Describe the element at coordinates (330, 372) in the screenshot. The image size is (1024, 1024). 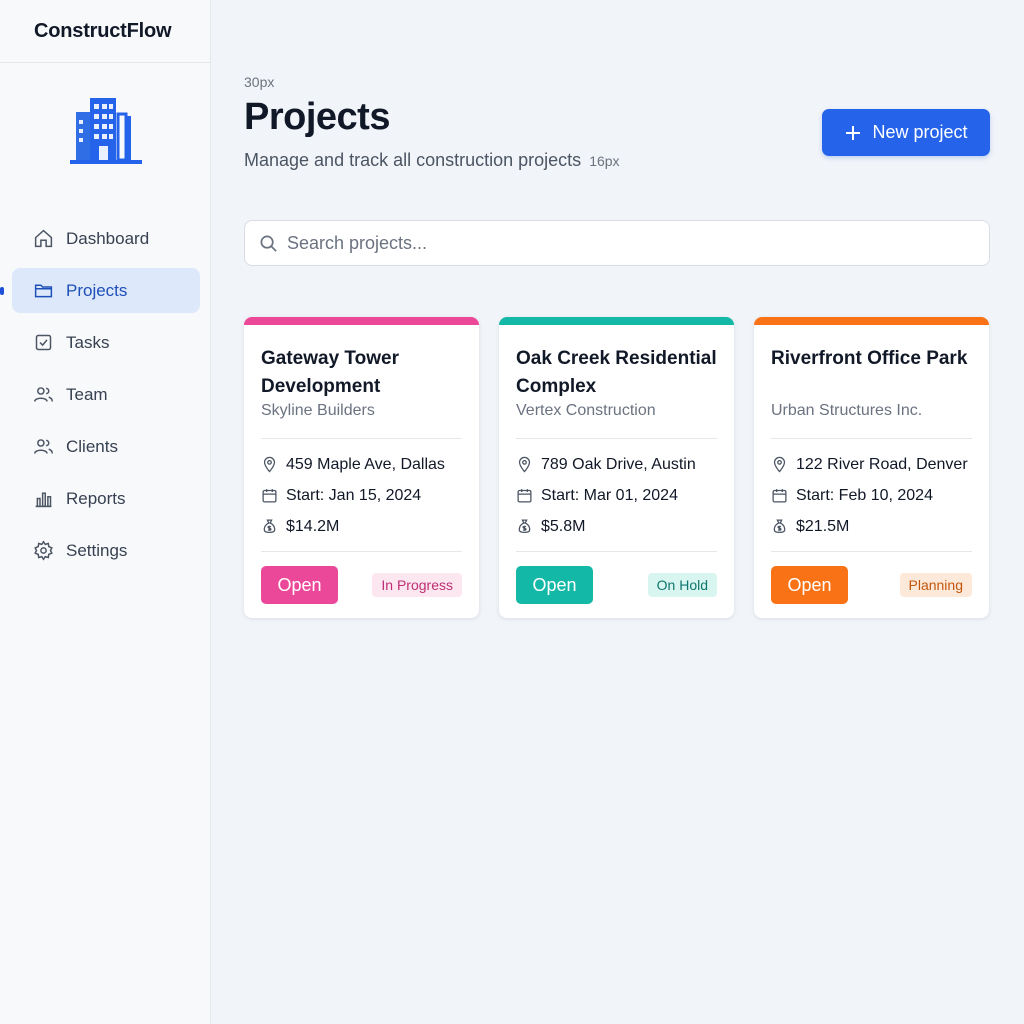
I see `project-title: Gateway Tower Development` at that location.